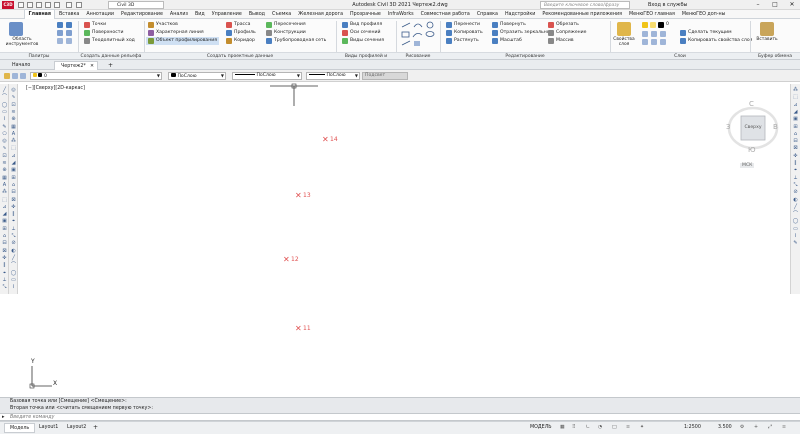  Describe the element at coordinates (784, 428) in the screenshot. I see `menu-icon: ≡` at that location.